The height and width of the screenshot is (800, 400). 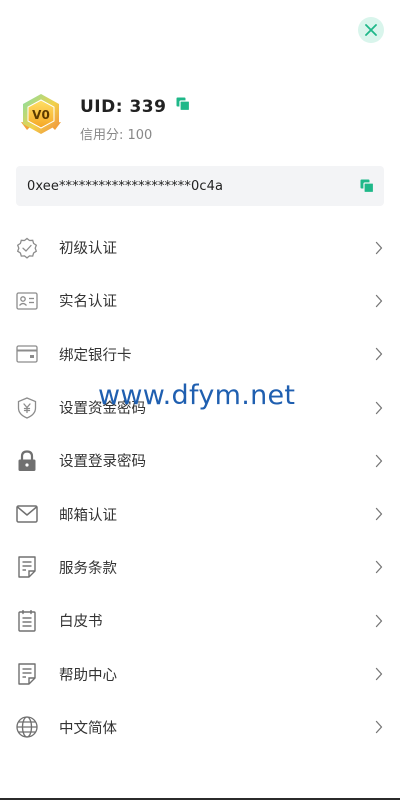 What do you see at coordinates (197, 395) in the screenshot?
I see `watermark-text: www.dfym.net` at bounding box center [197, 395].